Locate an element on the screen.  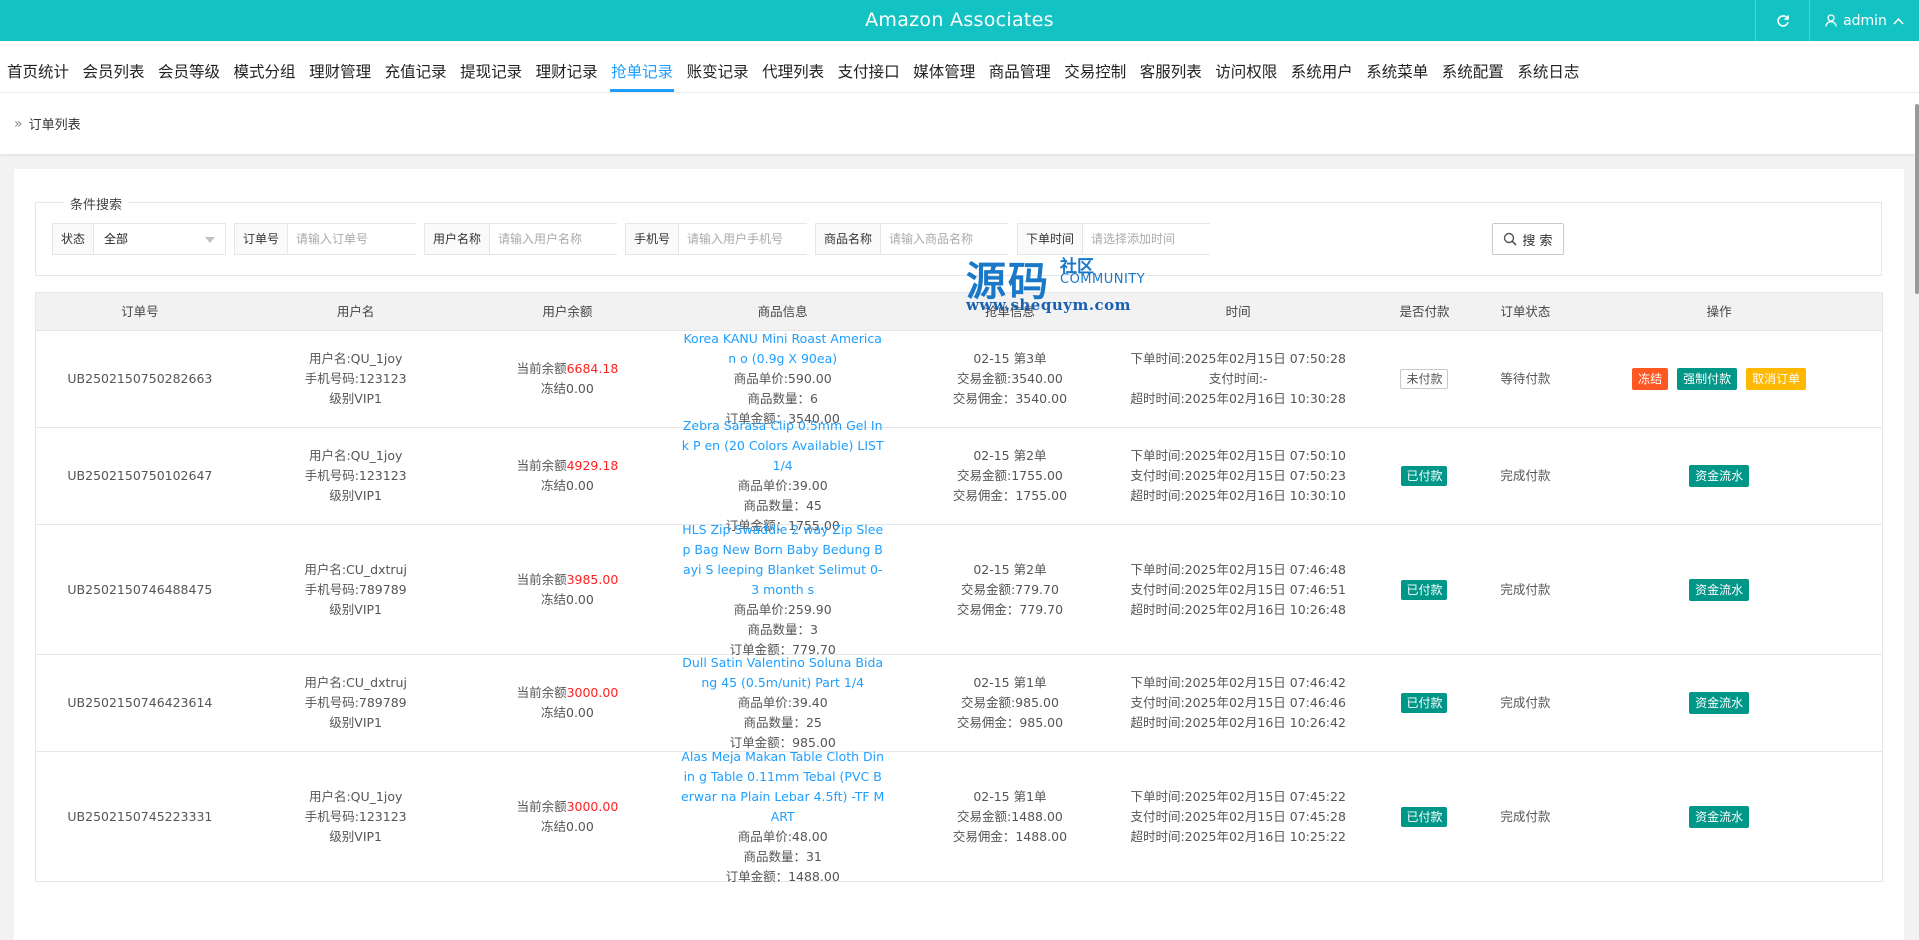
status-cell: 等待付款 is located at coordinates (1525, 379).